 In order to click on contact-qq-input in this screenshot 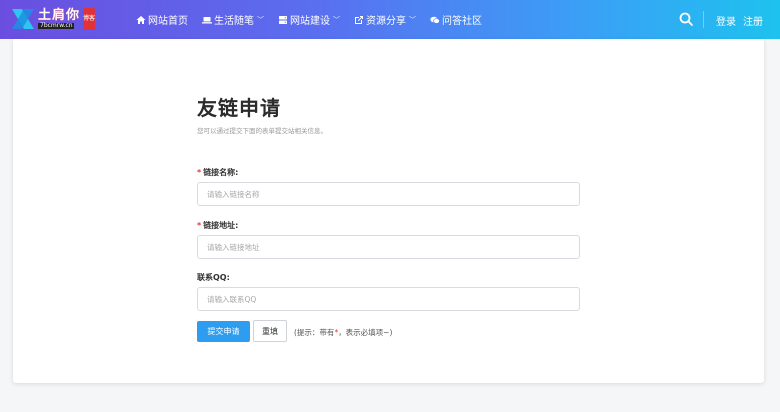, I will do `click(388, 299)`.